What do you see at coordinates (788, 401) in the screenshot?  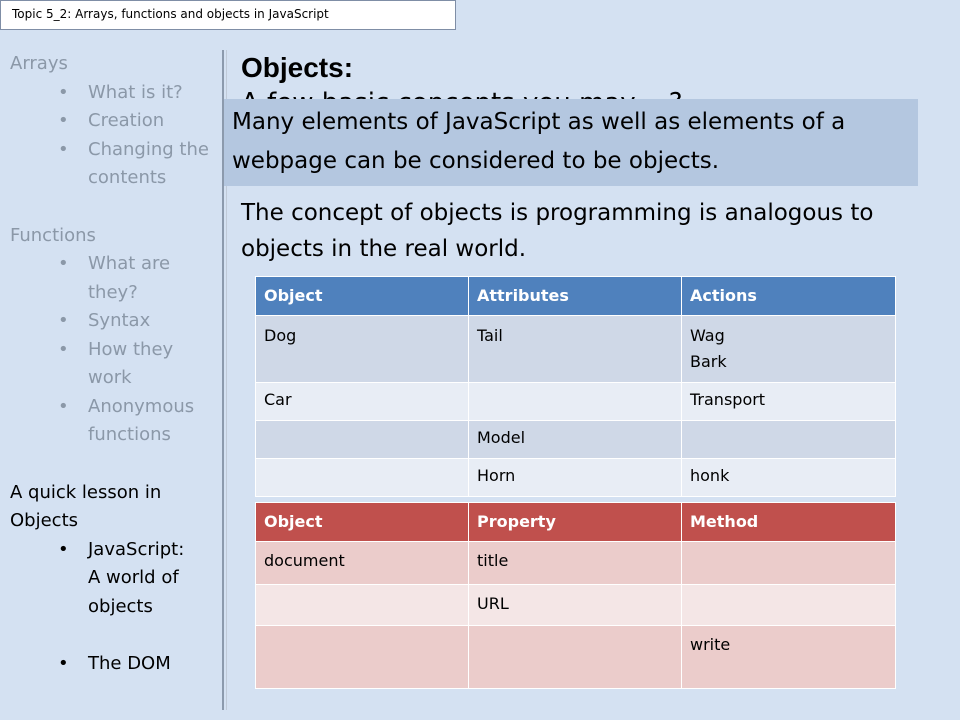 I see `table-cell: Transport` at bounding box center [788, 401].